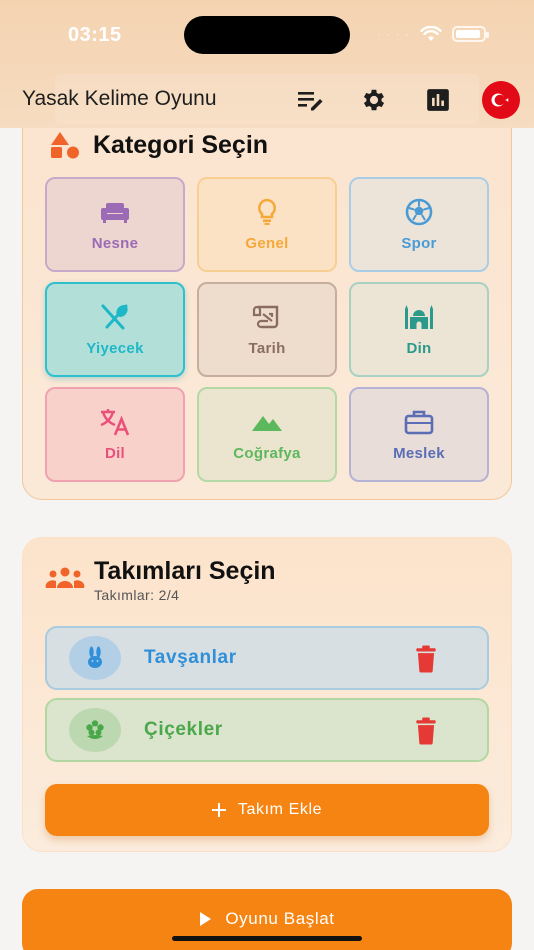 The width and height of the screenshot is (534, 950). Describe the element at coordinates (115, 348) in the screenshot. I see `category-label: Yiyecek` at that location.